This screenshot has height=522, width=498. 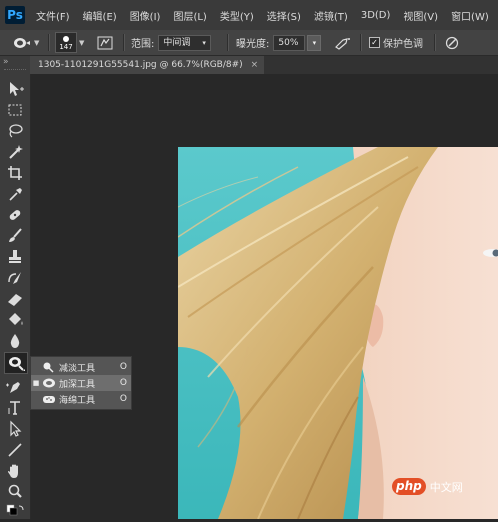 I want to click on brush-size-value: 147, so click(x=66, y=47).